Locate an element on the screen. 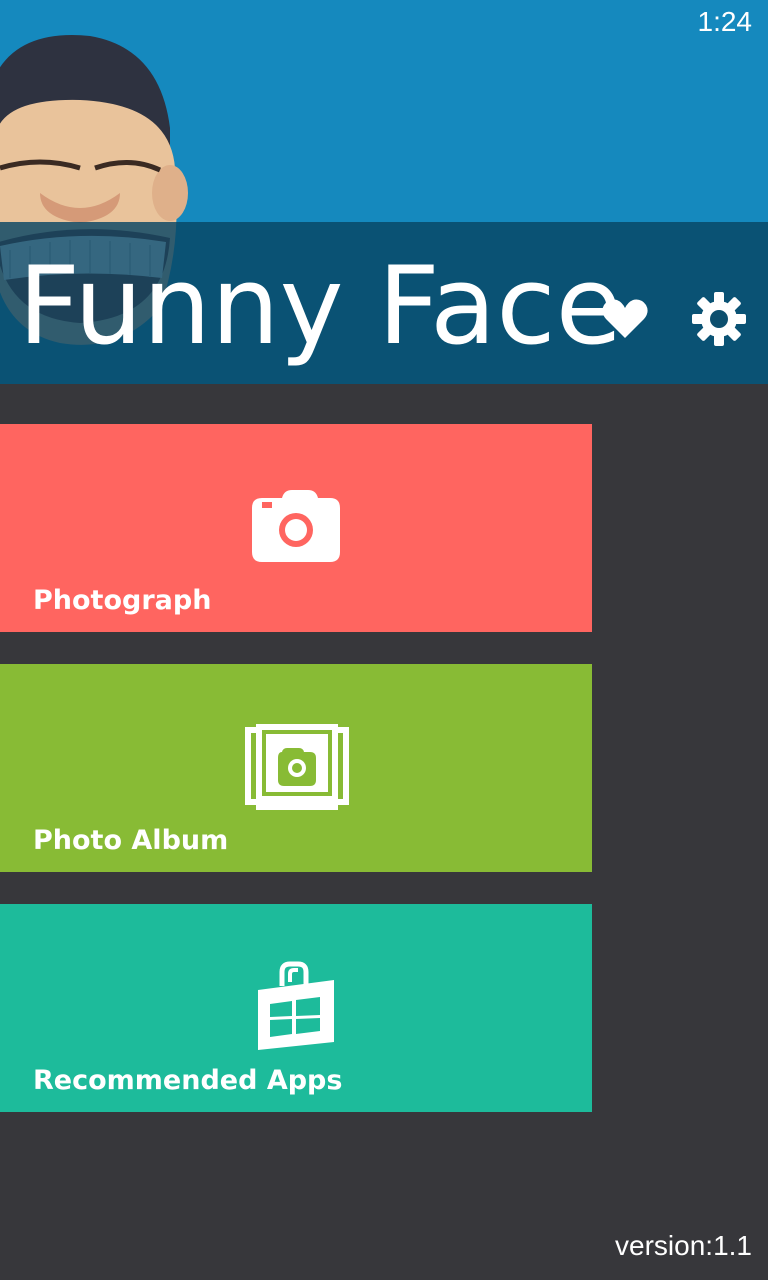  photo-album-label: Photo Album is located at coordinates (131, 840).